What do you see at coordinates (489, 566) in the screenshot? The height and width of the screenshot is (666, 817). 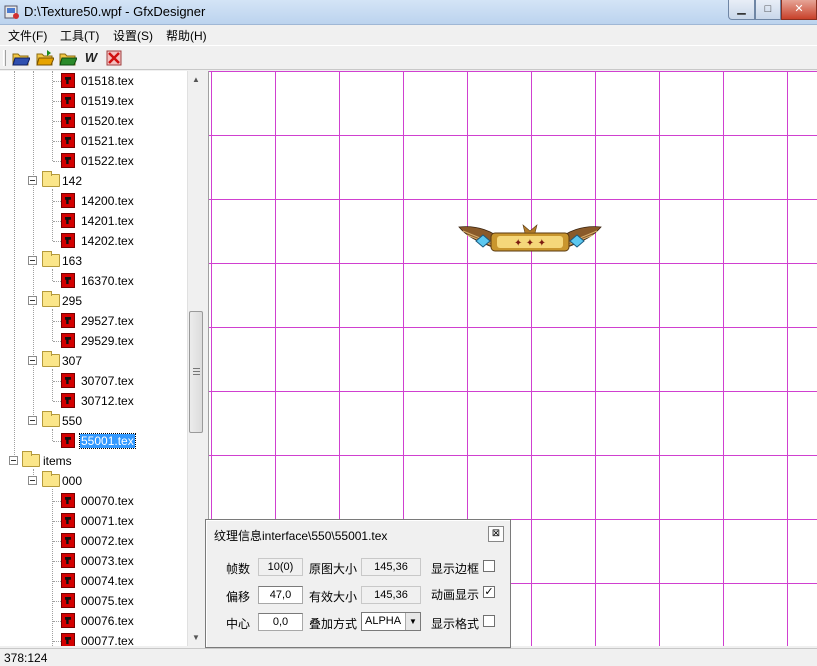 I see `show-border-checkbox` at bounding box center [489, 566].